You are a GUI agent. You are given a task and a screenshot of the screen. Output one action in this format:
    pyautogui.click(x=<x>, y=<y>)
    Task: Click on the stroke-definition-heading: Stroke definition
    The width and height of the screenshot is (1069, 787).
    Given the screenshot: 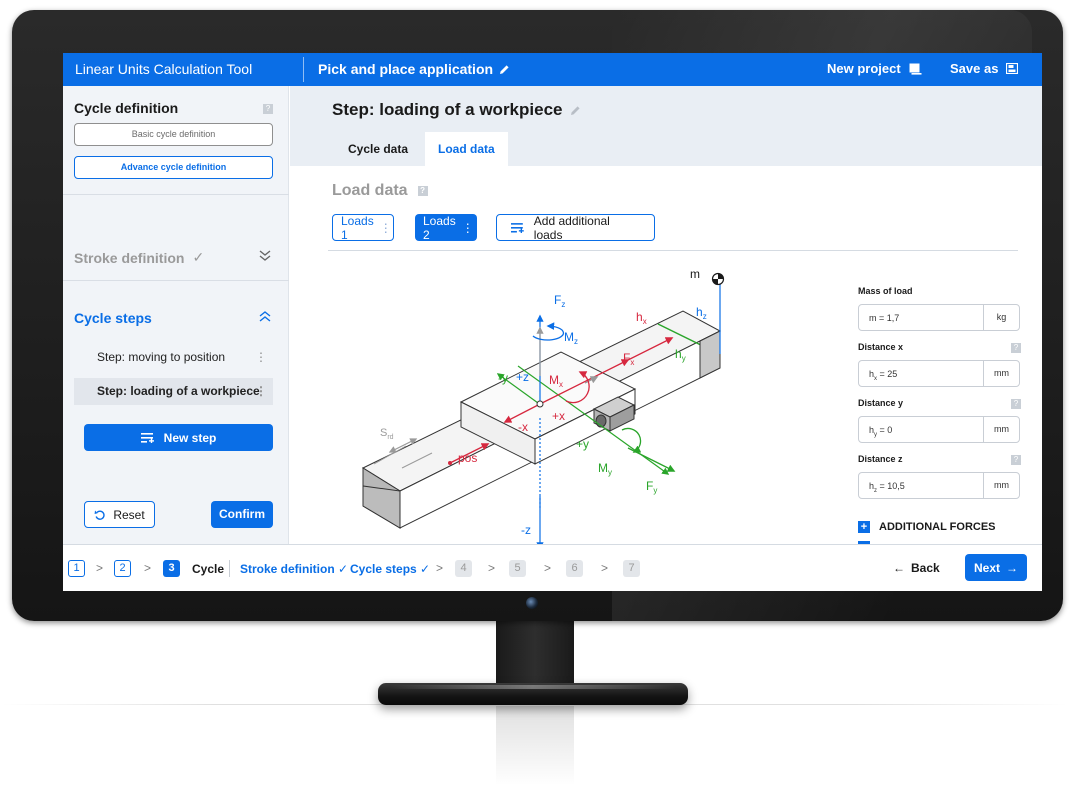 What is the action you would take?
    pyautogui.click(x=129, y=257)
    